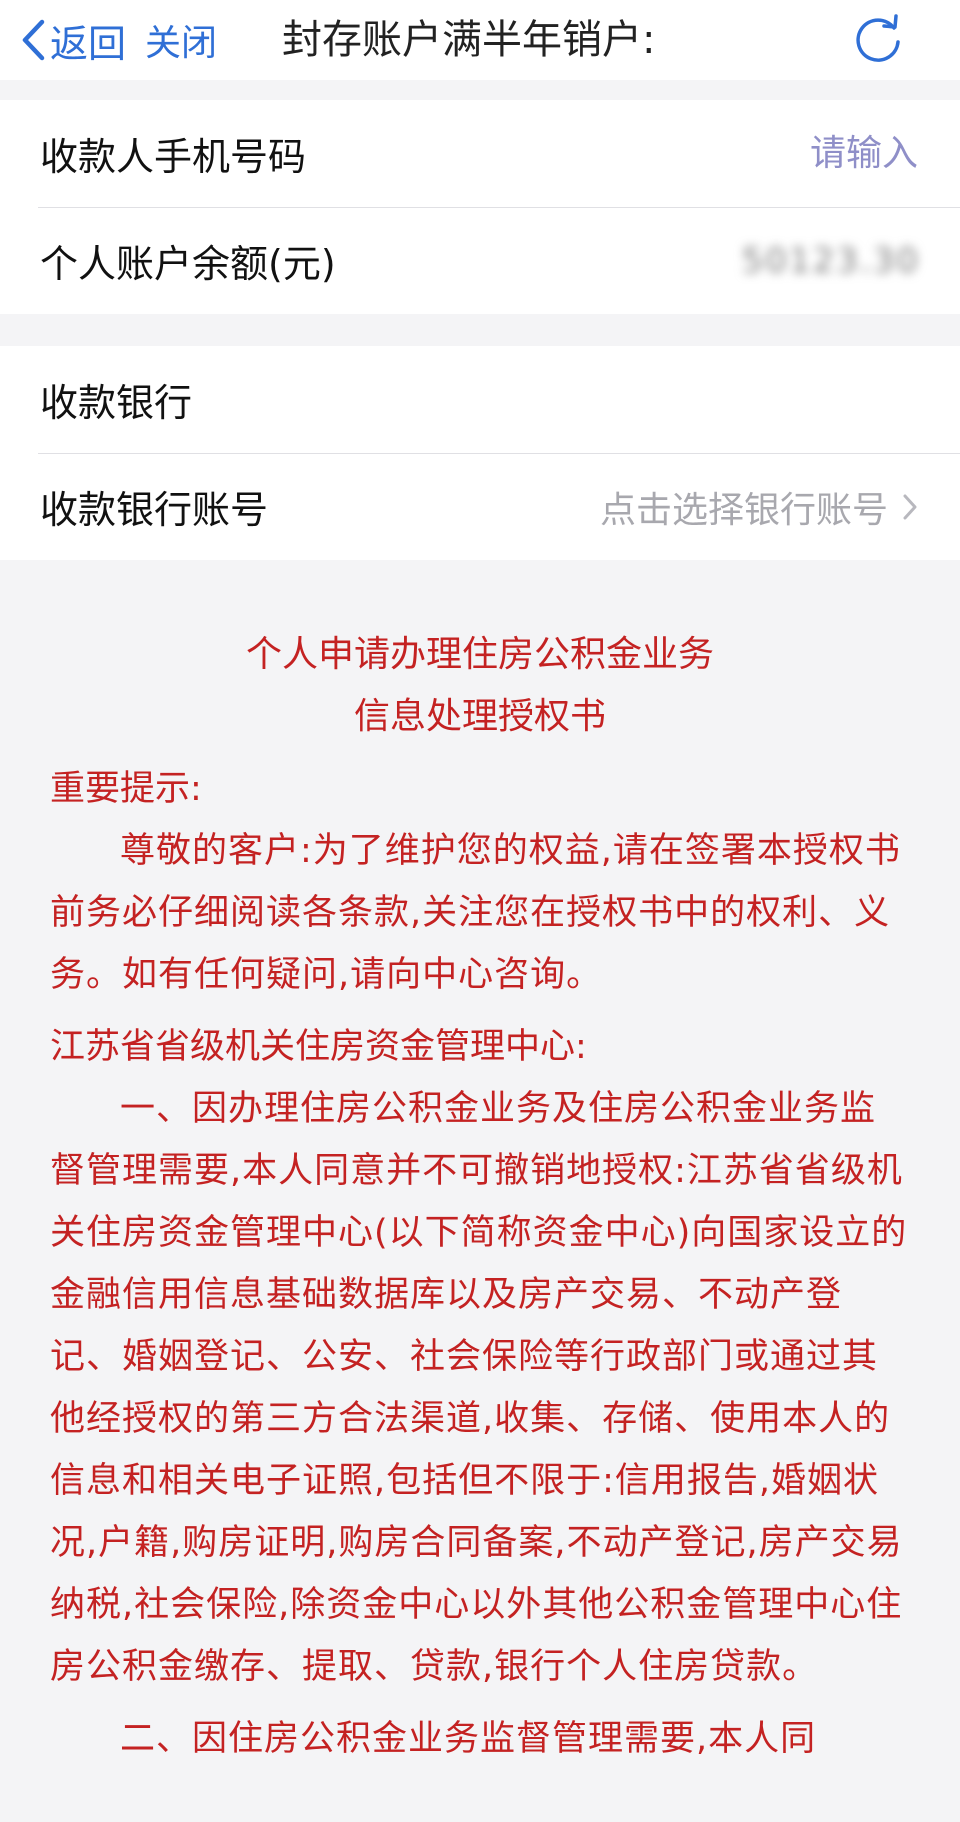 Image resolution: width=960 pixels, height=1822 pixels. I want to click on chevron-left-icon, so click(33, 40).